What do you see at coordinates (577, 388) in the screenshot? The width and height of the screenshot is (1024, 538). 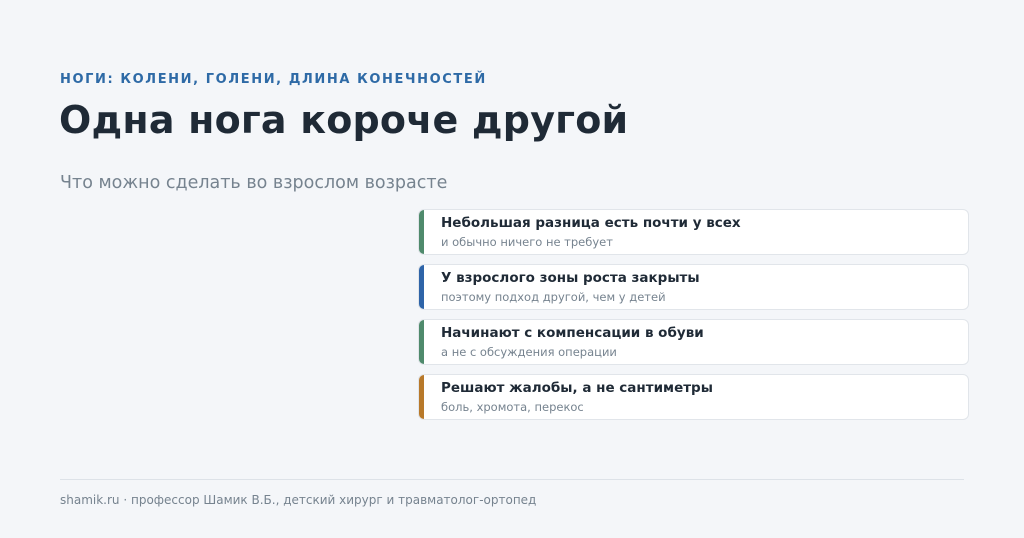 I see `card-title: Решают жалобы, а не сантиметры` at bounding box center [577, 388].